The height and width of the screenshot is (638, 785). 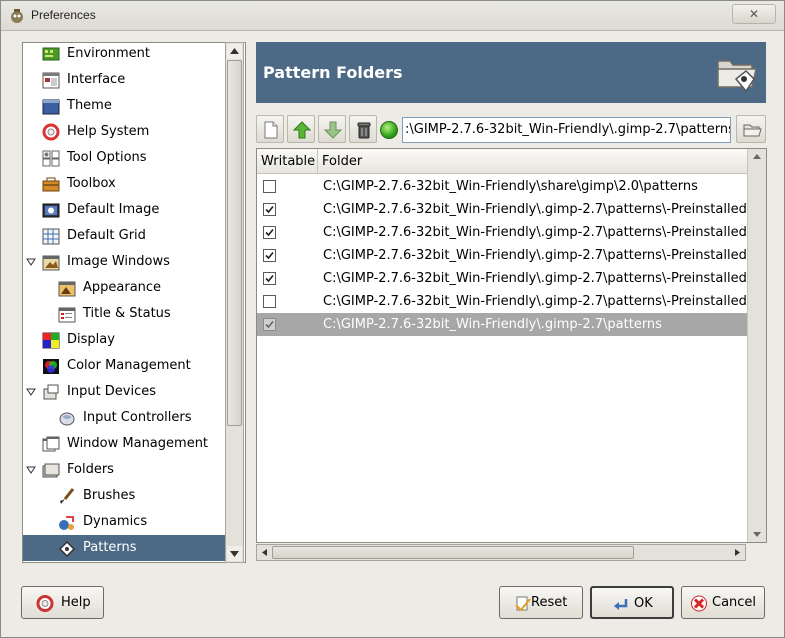 I want to click on sidebar-item-default-image: Default Image, so click(x=124, y=210).